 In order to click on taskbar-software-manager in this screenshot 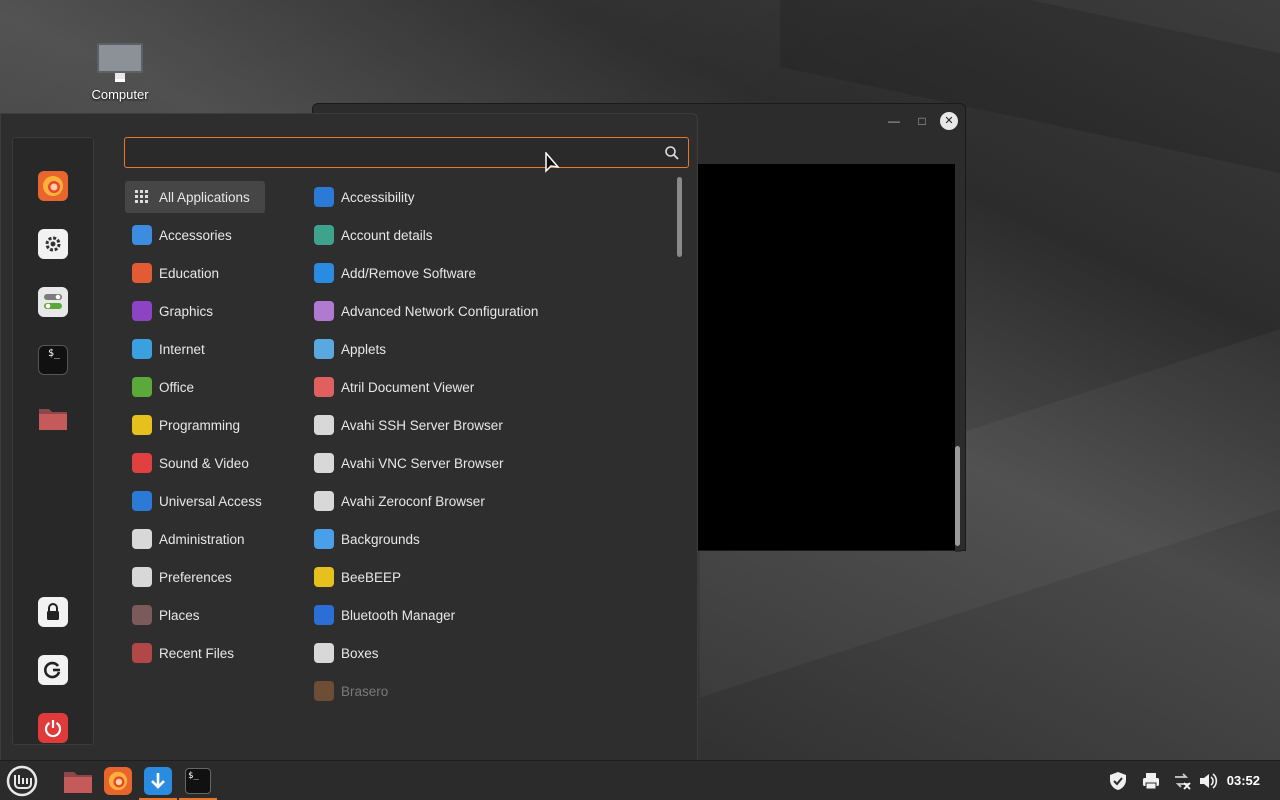, I will do `click(158, 780)`.